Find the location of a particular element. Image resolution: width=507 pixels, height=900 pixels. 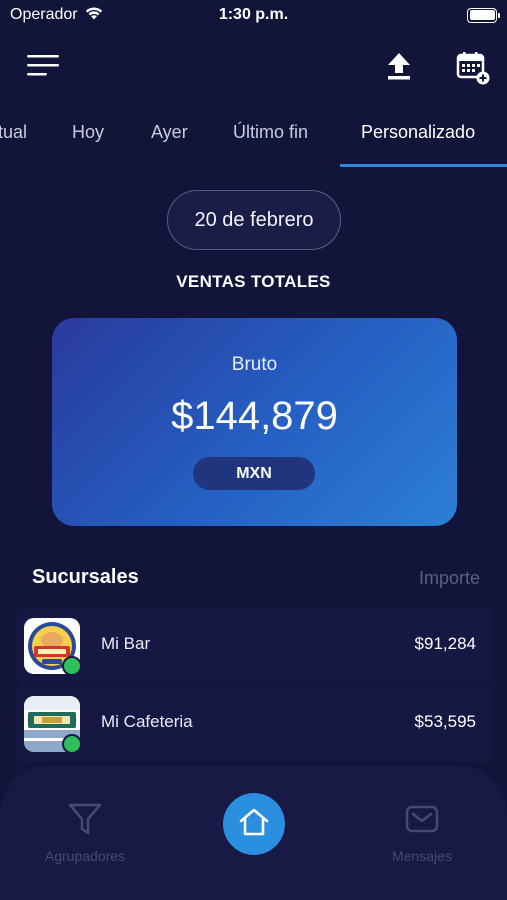

hamburger-menu-icon is located at coordinates (44, 66).